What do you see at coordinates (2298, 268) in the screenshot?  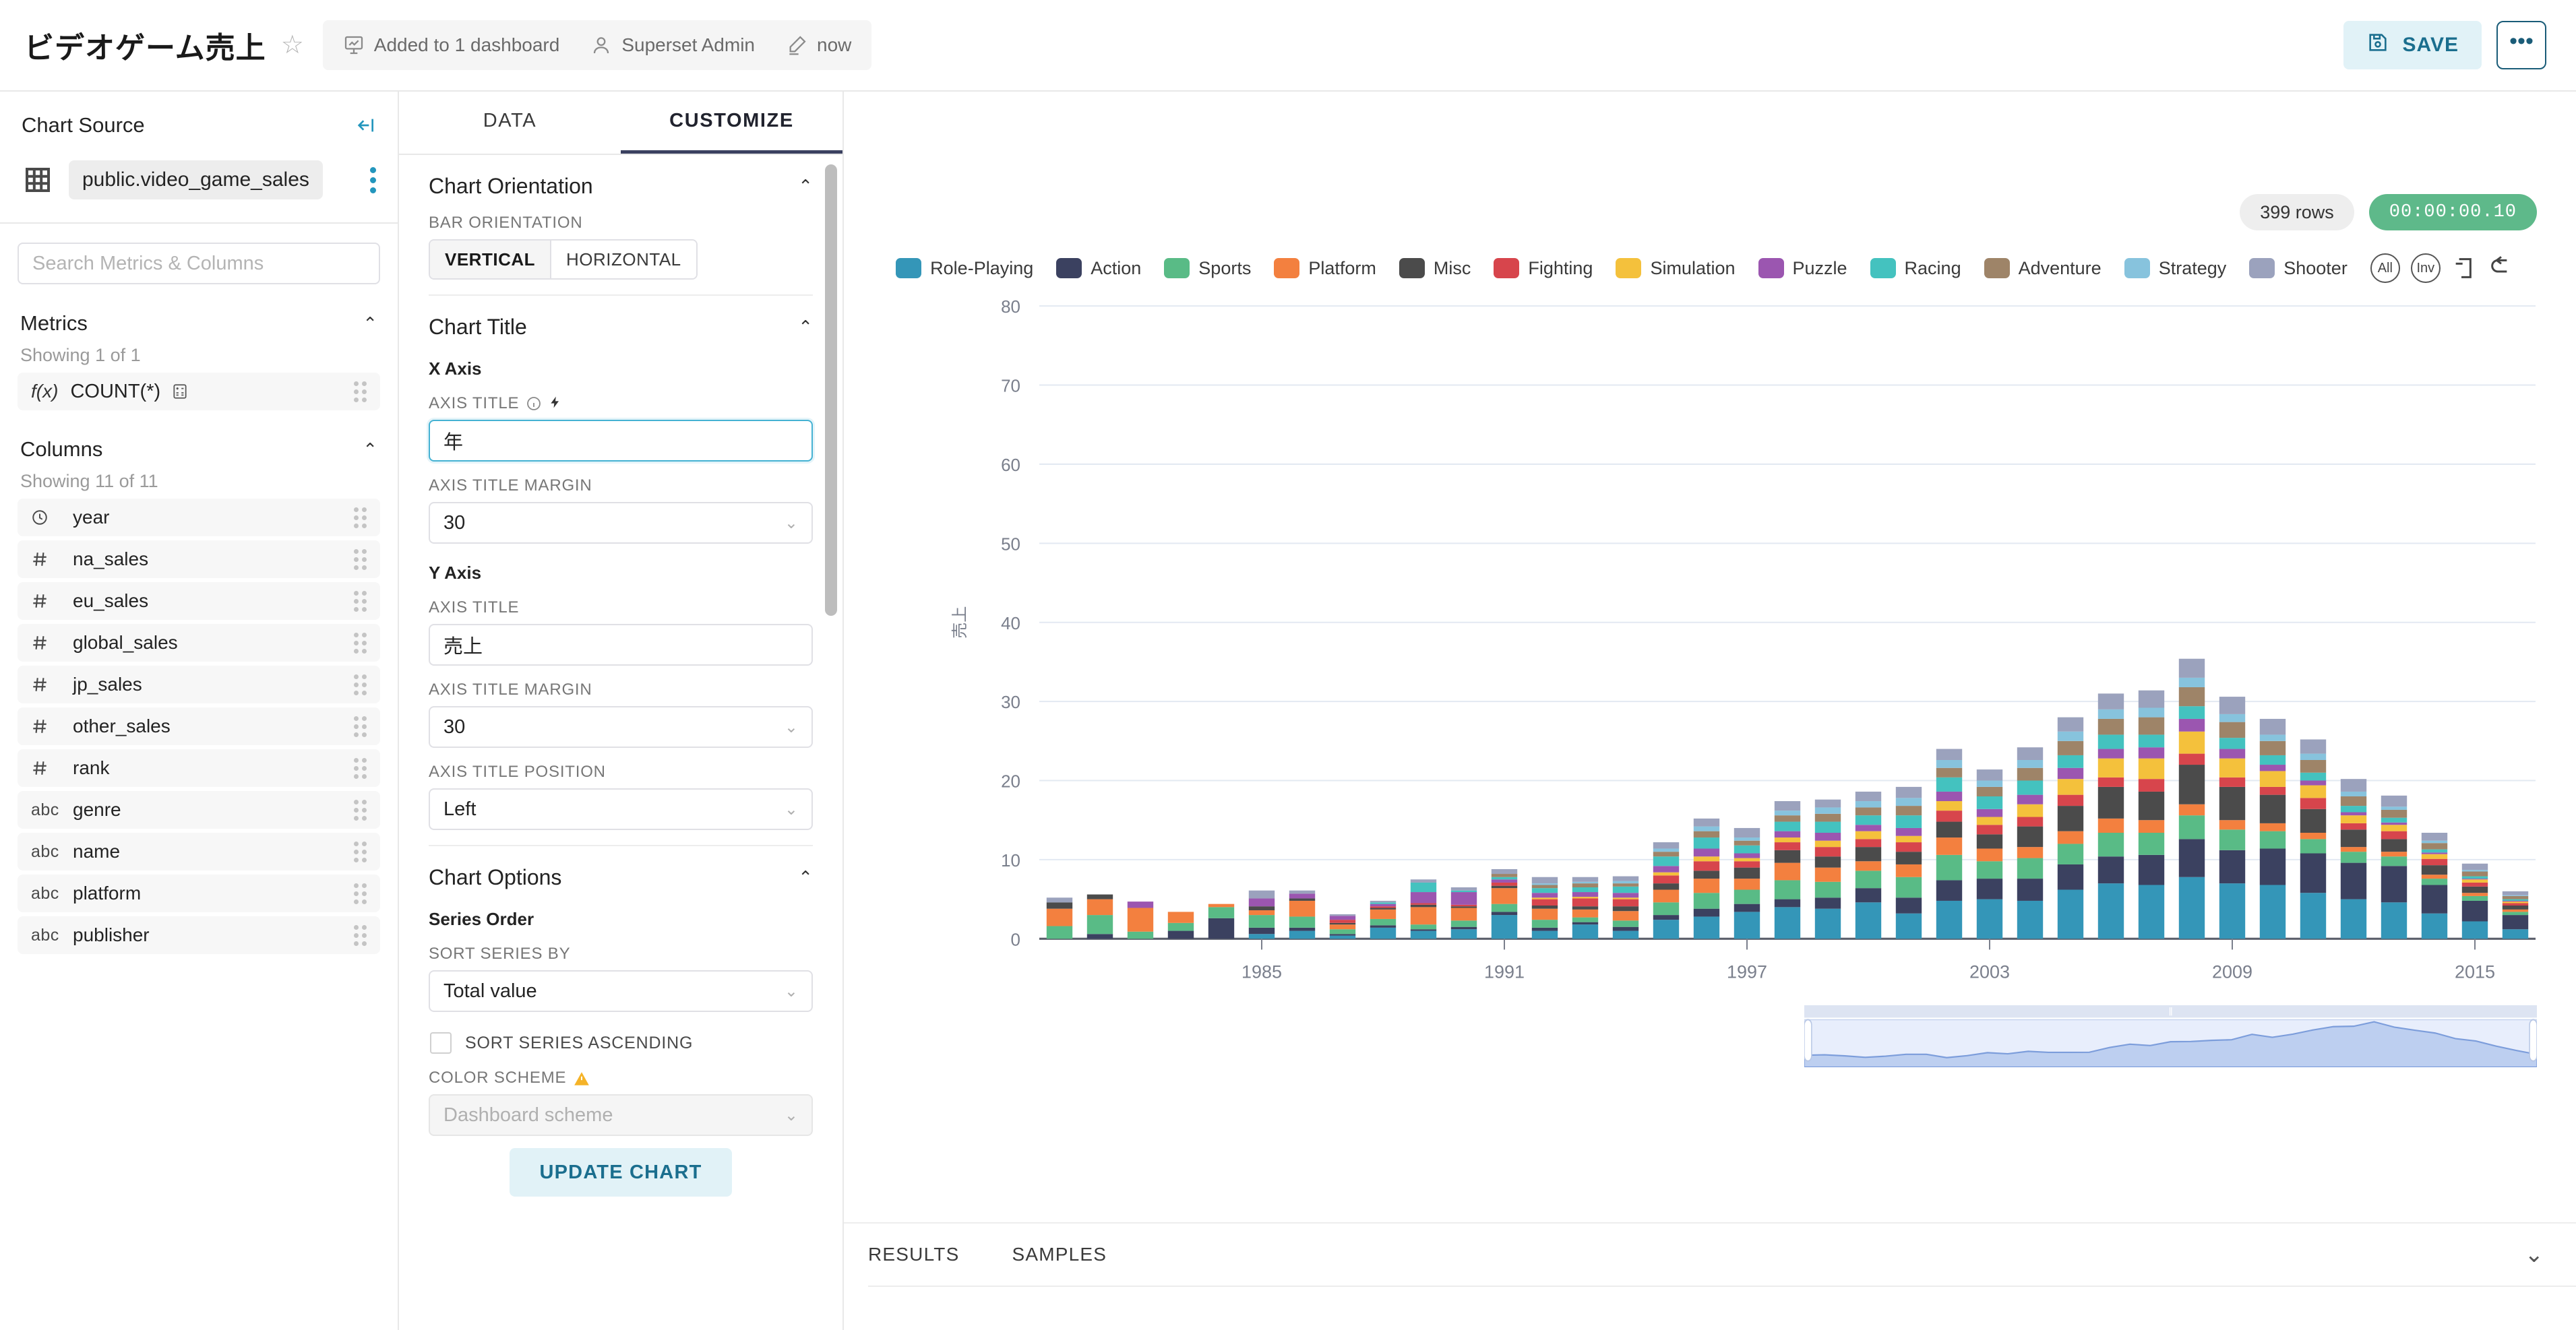 I see `legend-item-shooter: Shooter` at bounding box center [2298, 268].